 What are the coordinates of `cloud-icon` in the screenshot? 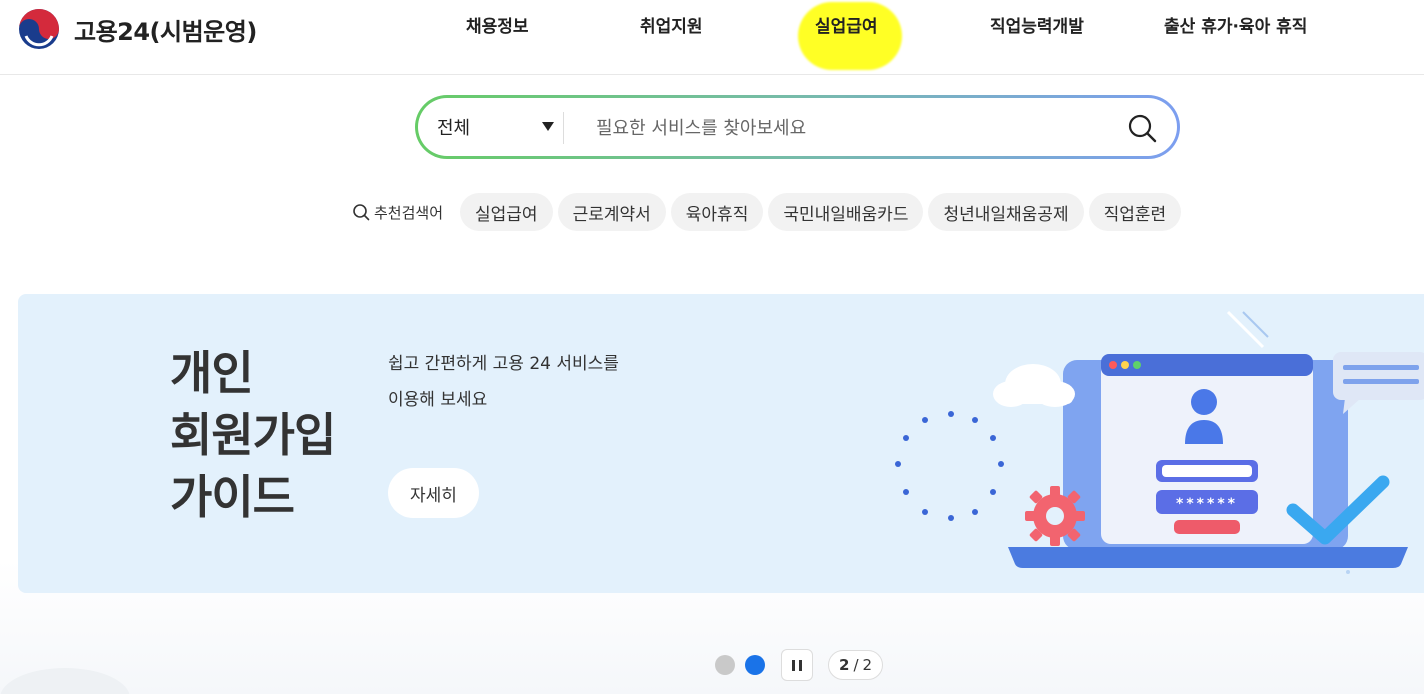 It's located at (1034, 385).